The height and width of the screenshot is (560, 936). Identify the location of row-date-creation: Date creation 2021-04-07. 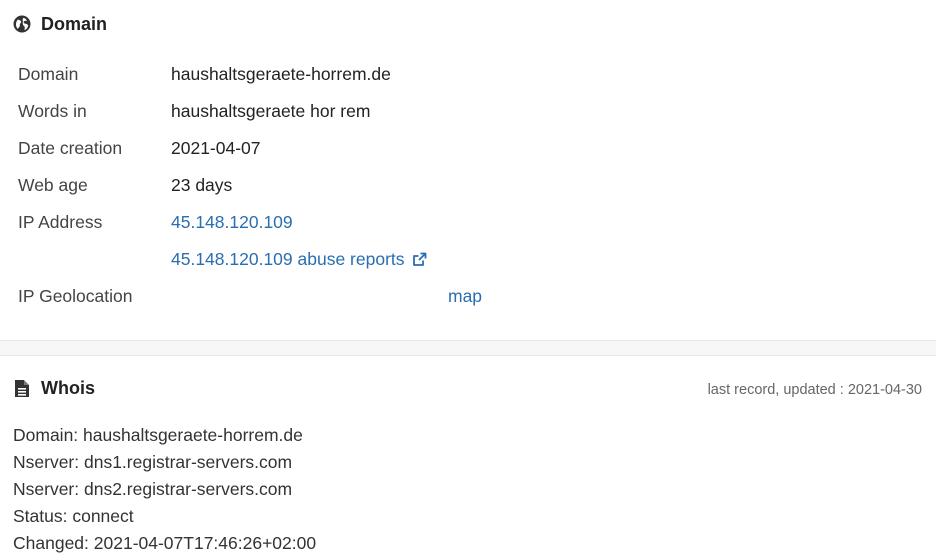
(139, 148).